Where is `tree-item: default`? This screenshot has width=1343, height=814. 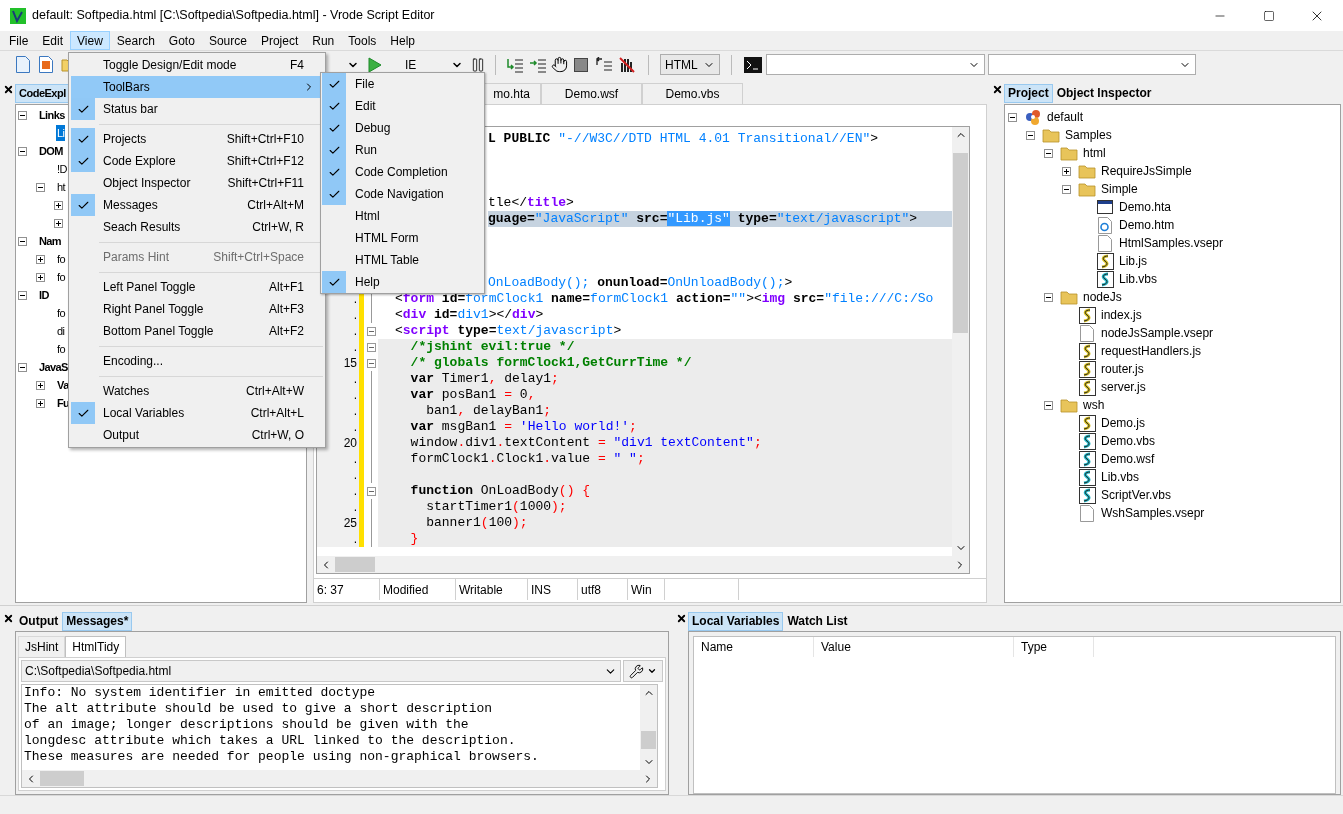
tree-item: default is located at coordinates (1065, 117).